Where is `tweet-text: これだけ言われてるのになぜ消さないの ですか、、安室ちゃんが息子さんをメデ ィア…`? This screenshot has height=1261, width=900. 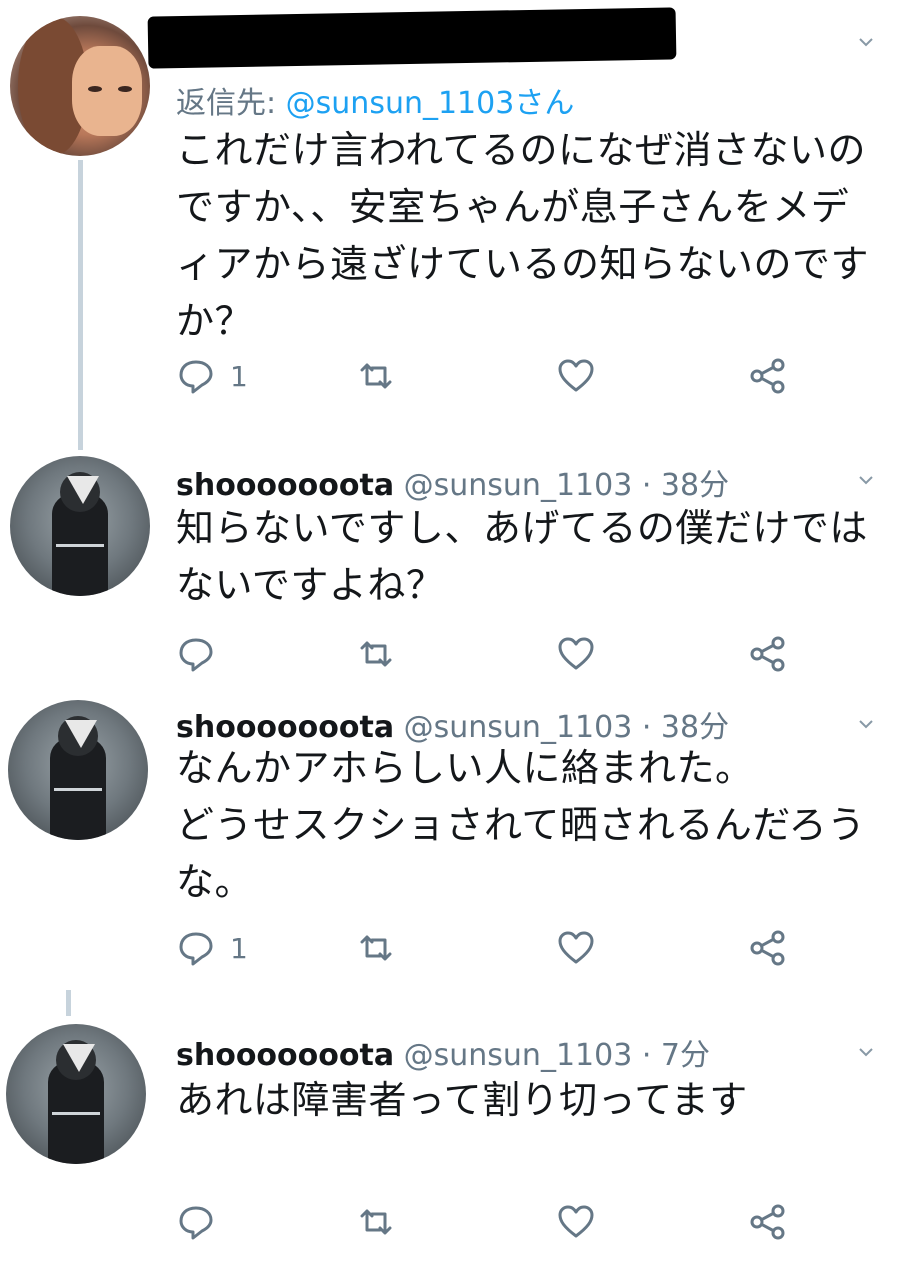
tweet-text: これだけ言われてるのになぜ消さないの ですか、、安室ちゃんが息子さんをメデ ィア… is located at coordinates (523, 235).